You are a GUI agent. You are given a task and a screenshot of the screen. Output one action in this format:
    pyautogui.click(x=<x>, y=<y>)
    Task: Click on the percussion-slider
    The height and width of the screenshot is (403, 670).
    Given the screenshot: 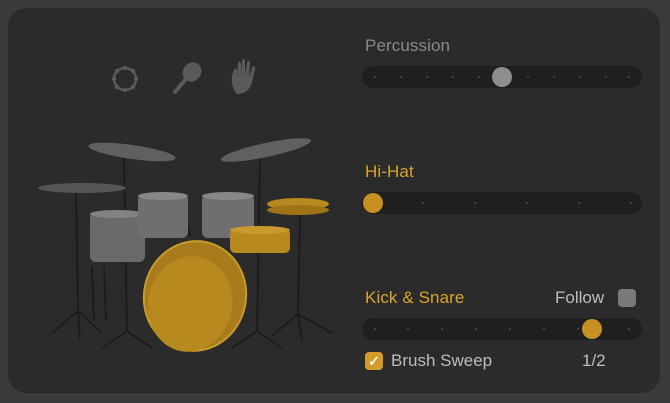 What is the action you would take?
    pyautogui.click(x=502, y=77)
    